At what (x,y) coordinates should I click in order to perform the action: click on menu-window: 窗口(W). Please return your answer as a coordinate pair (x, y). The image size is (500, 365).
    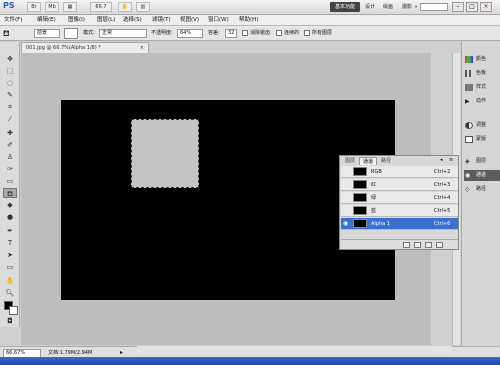
    Looking at the image, I should click on (218, 20).